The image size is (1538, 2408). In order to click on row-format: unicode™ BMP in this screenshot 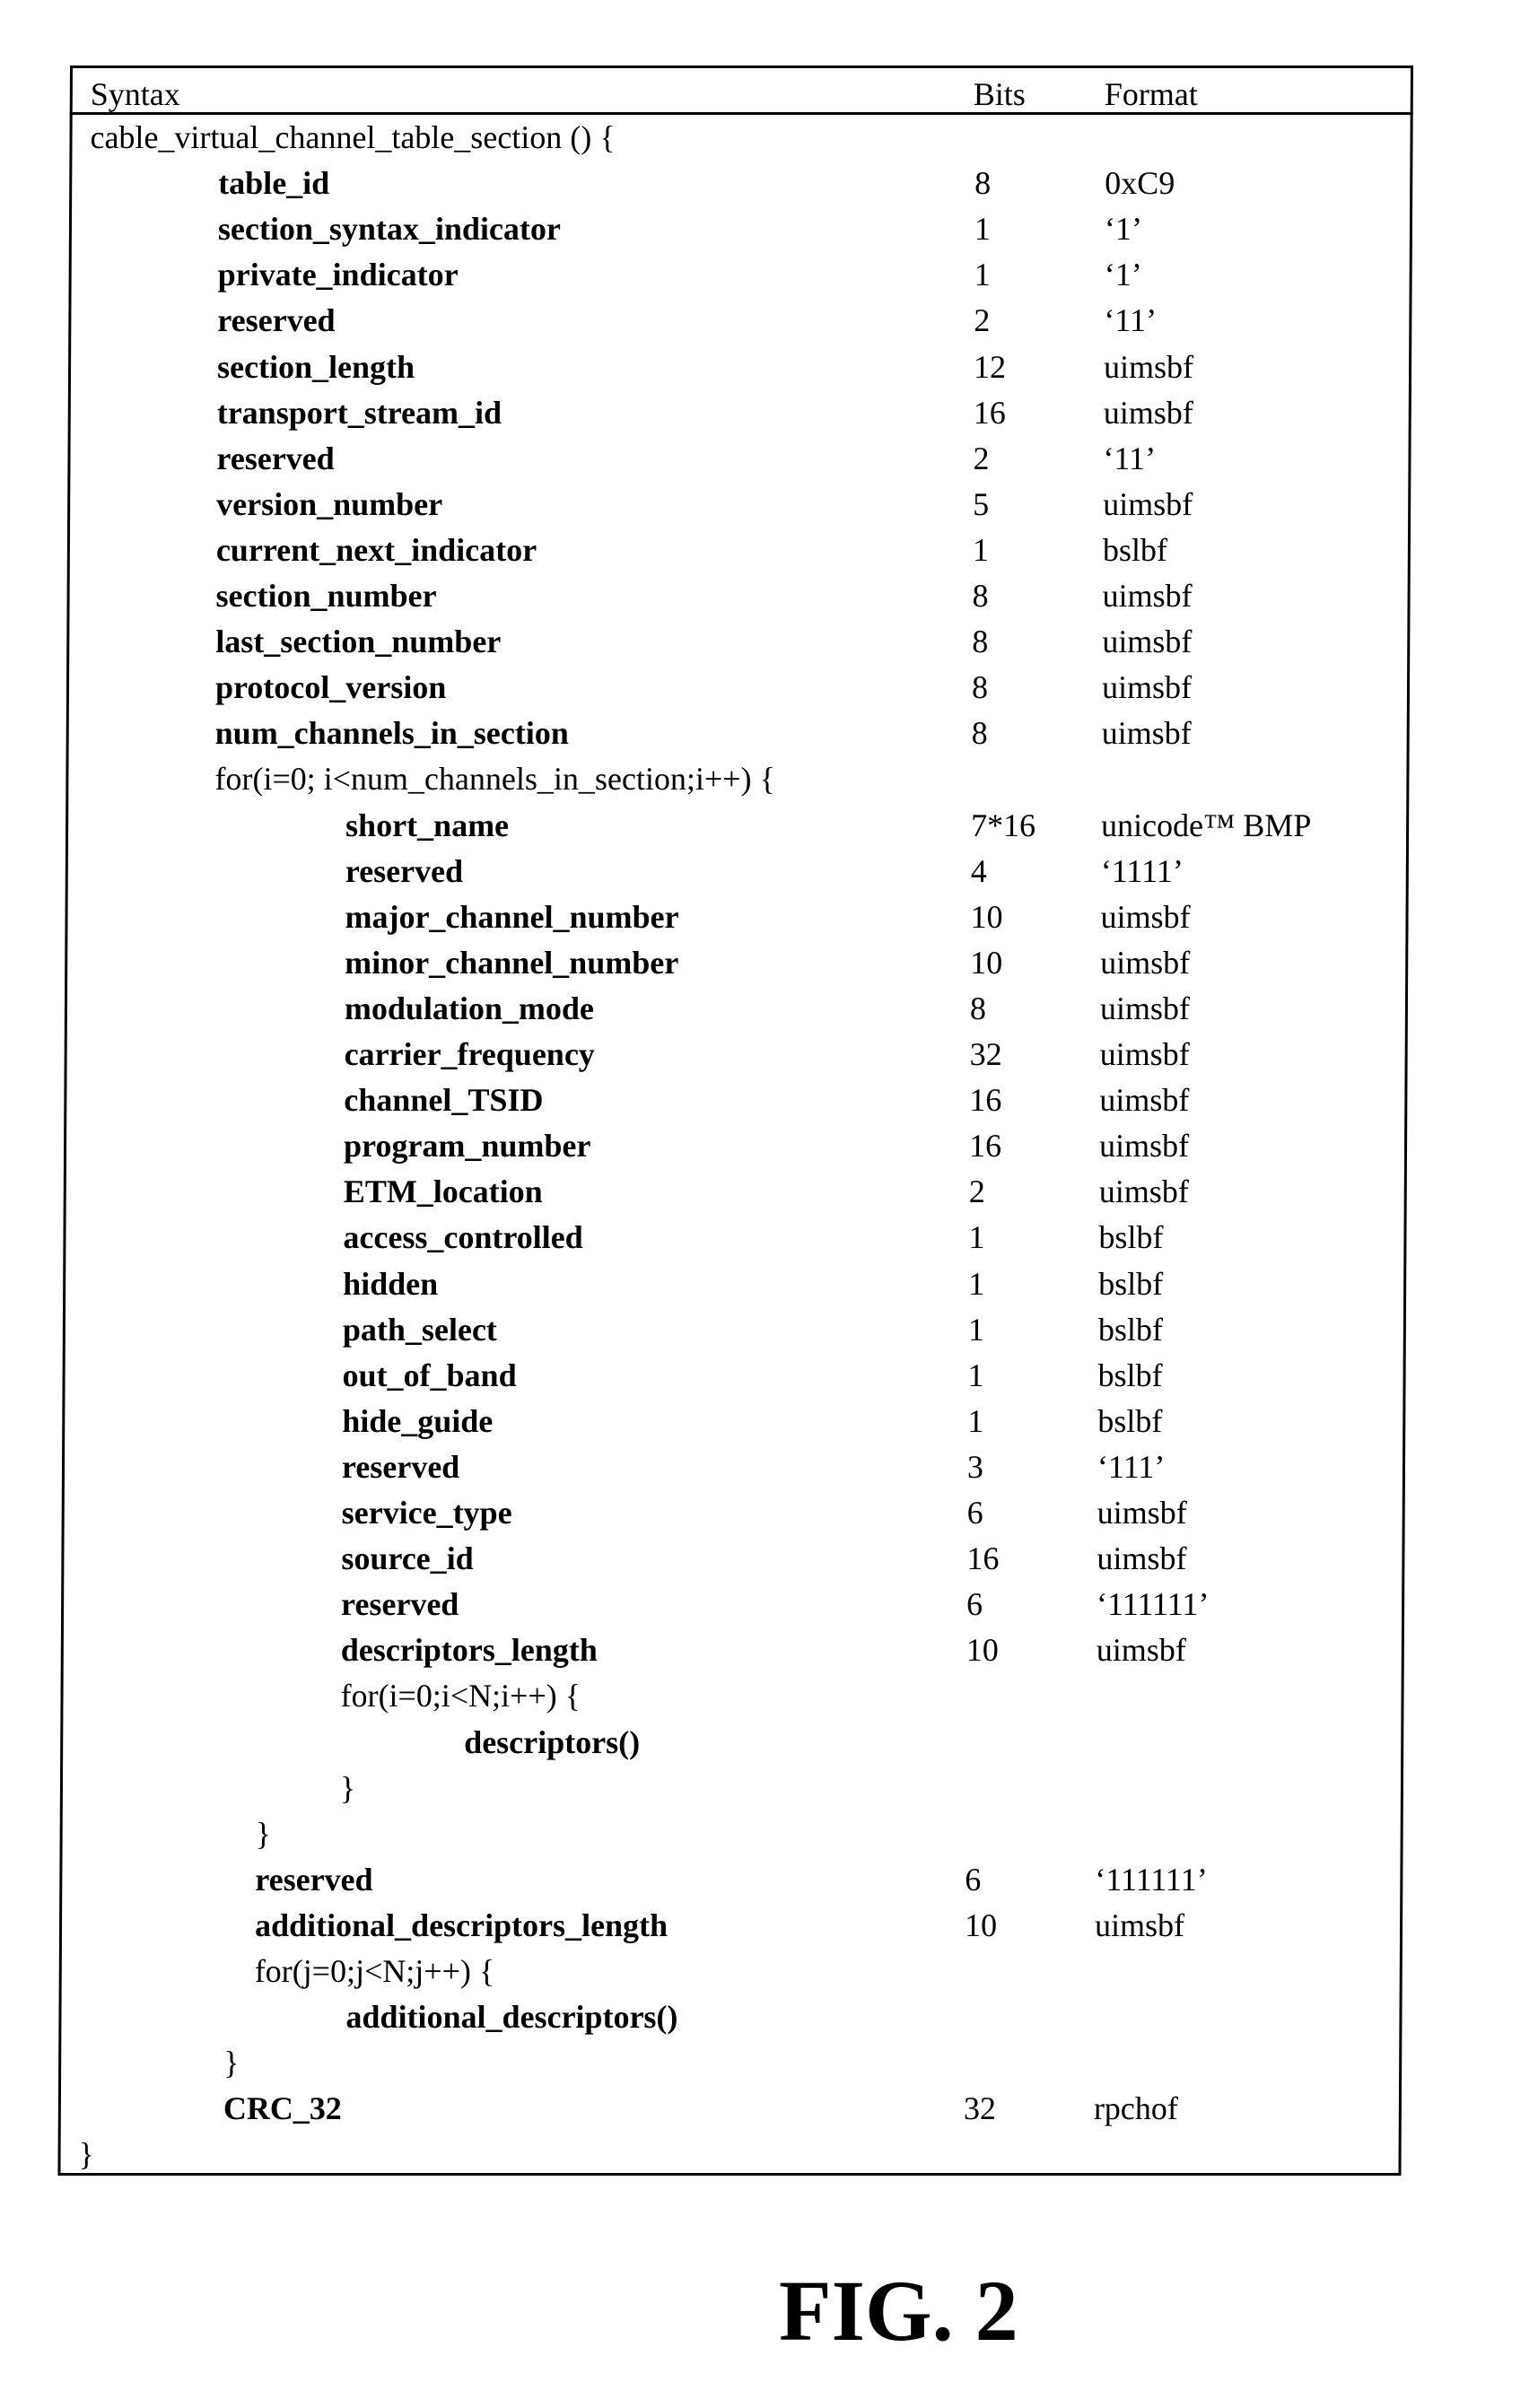, I will do `click(1206, 825)`.